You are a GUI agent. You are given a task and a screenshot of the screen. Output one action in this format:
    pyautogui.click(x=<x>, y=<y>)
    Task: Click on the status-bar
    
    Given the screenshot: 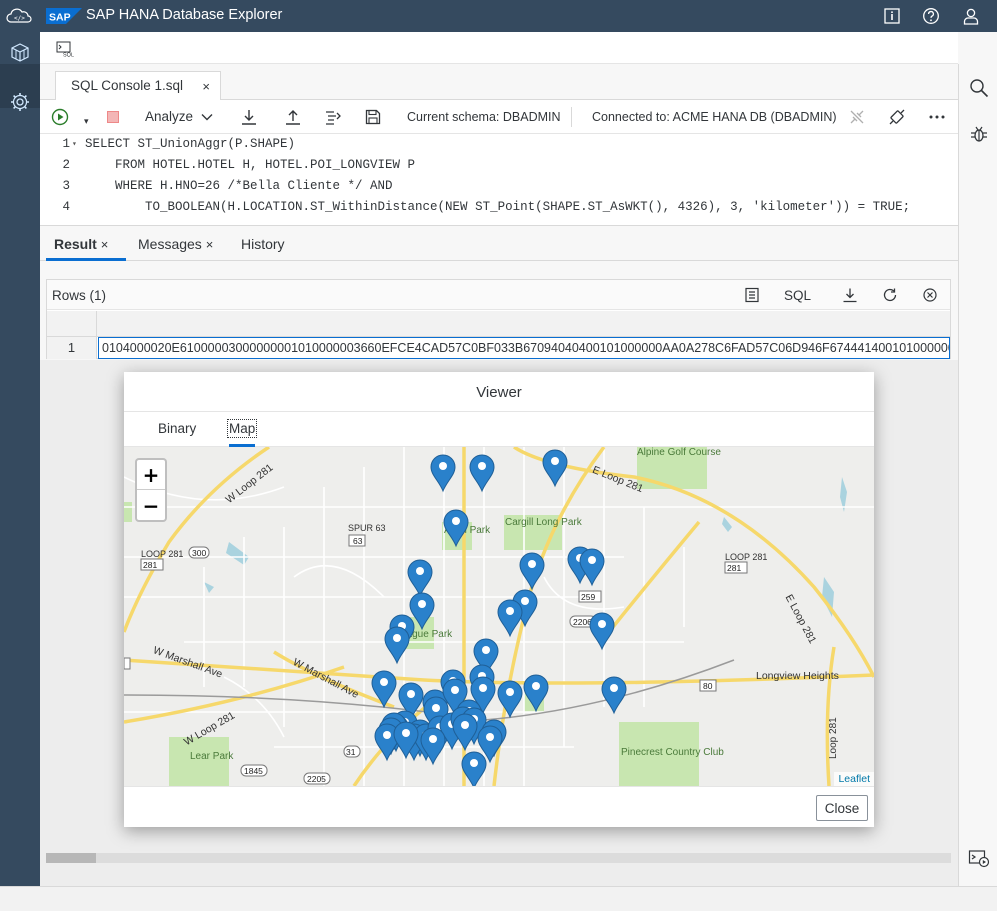 What is the action you would take?
    pyautogui.click(x=498, y=898)
    